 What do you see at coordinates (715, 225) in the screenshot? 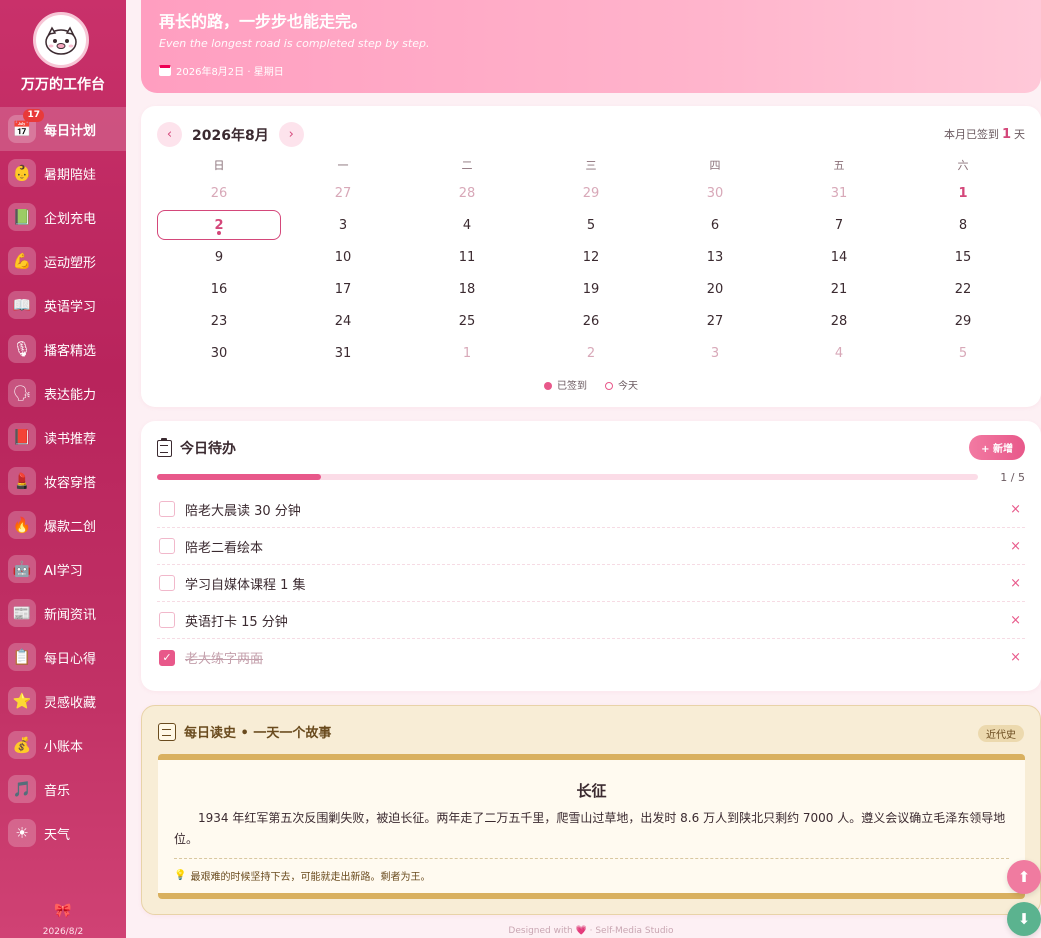
I see `calendar-day: 6` at bounding box center [715, 225].